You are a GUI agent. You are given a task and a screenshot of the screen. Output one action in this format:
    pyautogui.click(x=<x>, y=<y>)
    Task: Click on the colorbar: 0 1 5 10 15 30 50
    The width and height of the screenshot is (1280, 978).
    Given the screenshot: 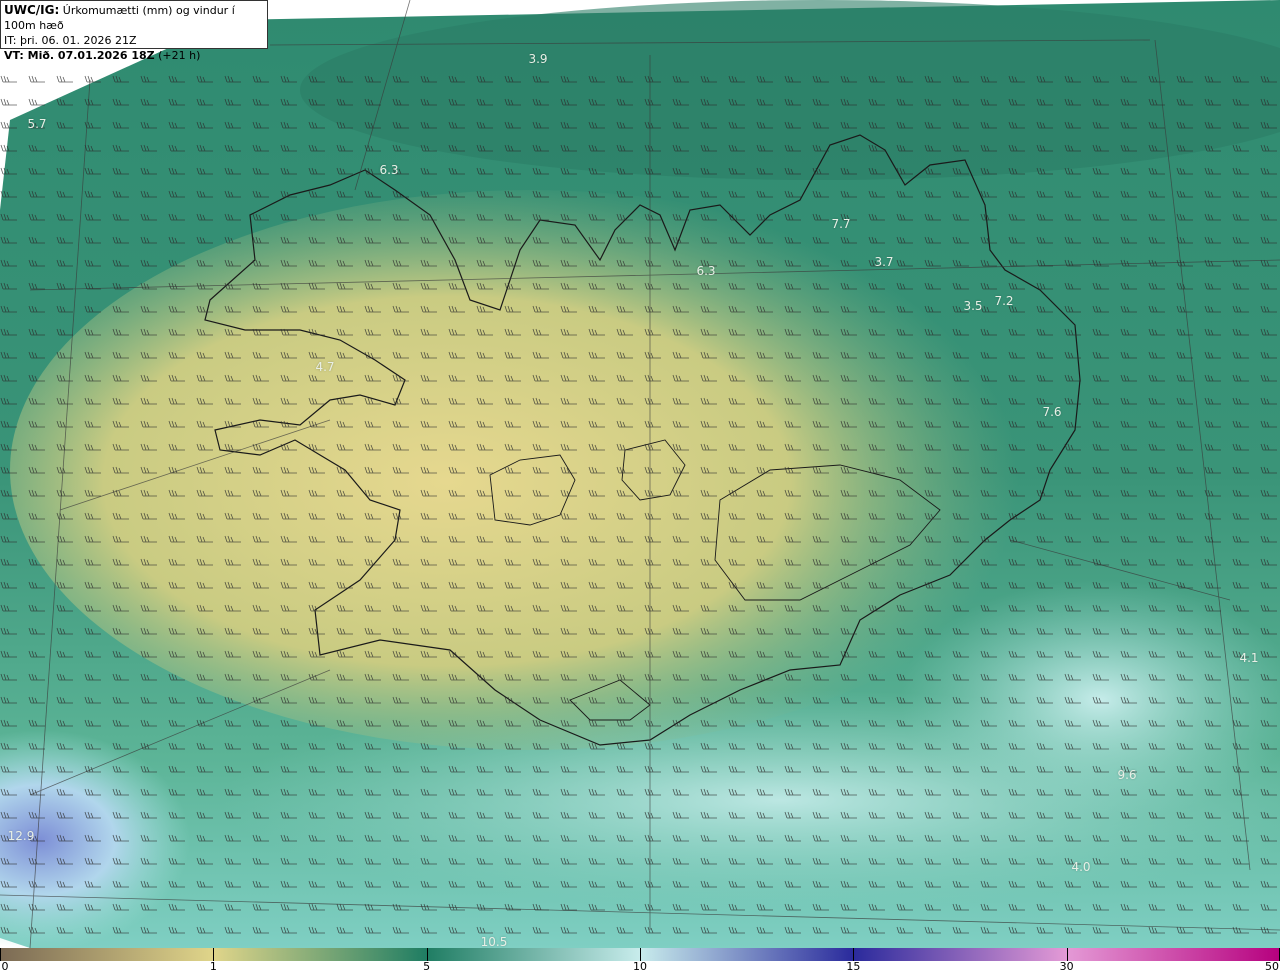 What is the action you would take?
    pyautogui.click(x=640, y=963)
    